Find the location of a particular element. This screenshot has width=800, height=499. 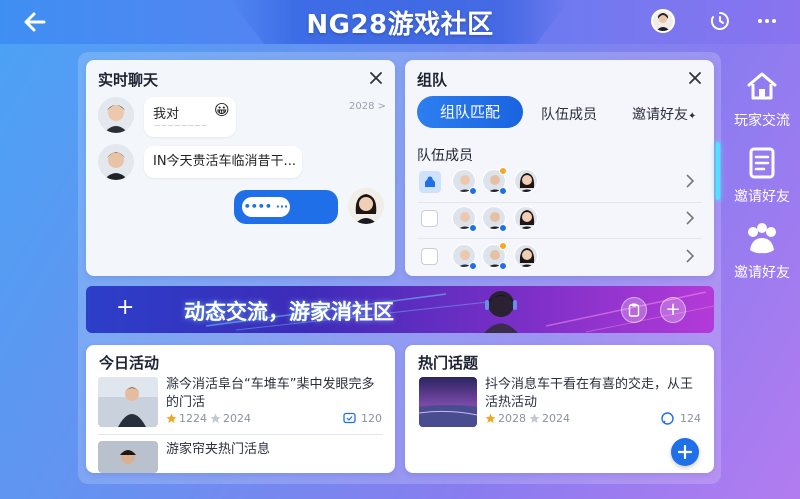

tab-label: 邀请好友 is located at coordinates (660, 115).